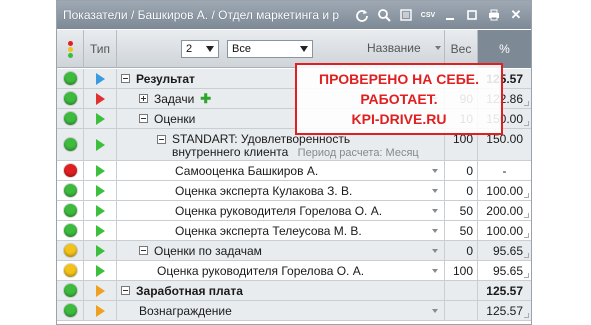 This screenshot has width=591, height=325. I want to click on row-name: Задачи, so click(174, 98).